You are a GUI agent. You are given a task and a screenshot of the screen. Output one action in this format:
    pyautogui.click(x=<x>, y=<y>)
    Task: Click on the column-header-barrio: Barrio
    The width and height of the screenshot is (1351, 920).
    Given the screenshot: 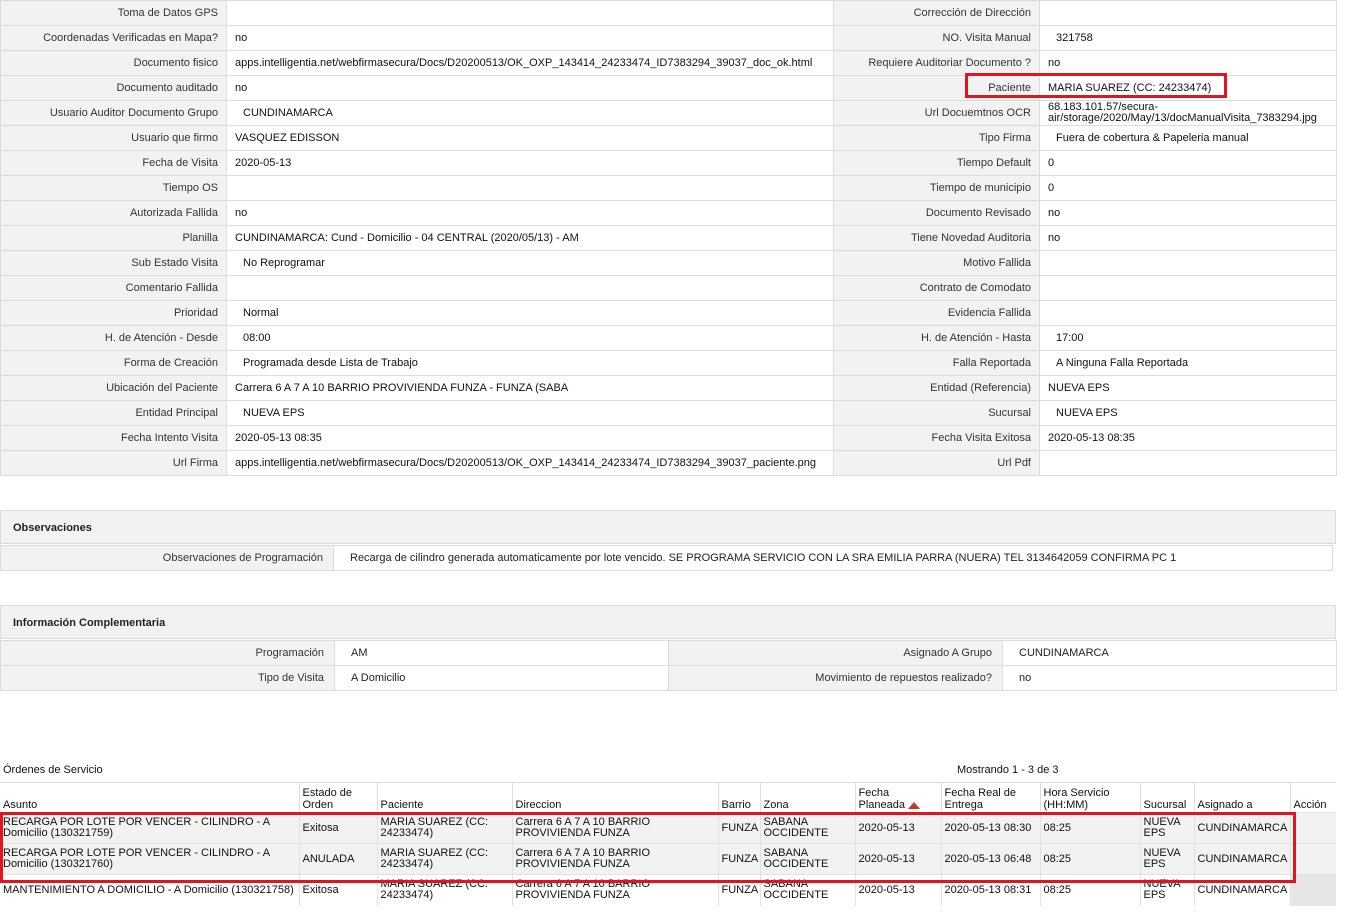 What is the action you would take?
    pyautogui.click(x=738, y=797)
    